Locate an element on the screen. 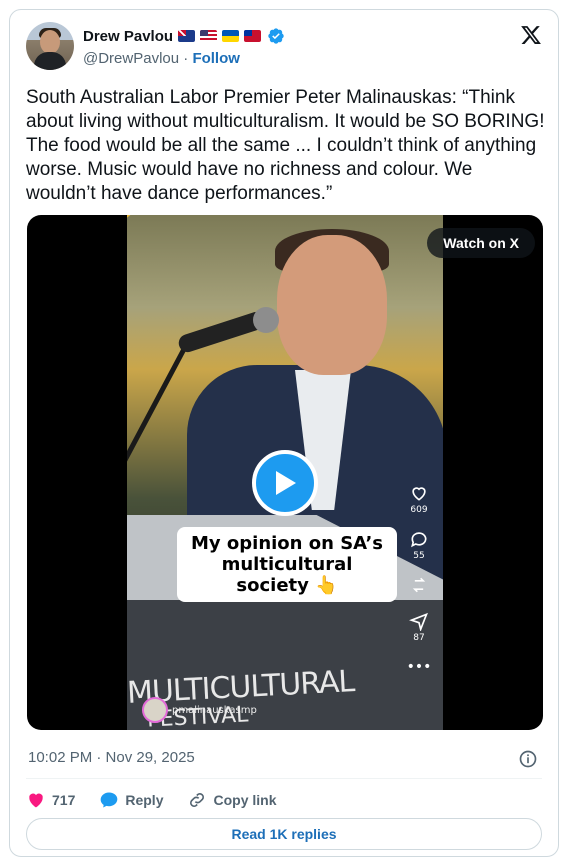 This screenshot has height=864, width=567. play-icon is located at coordinates (286, 483).